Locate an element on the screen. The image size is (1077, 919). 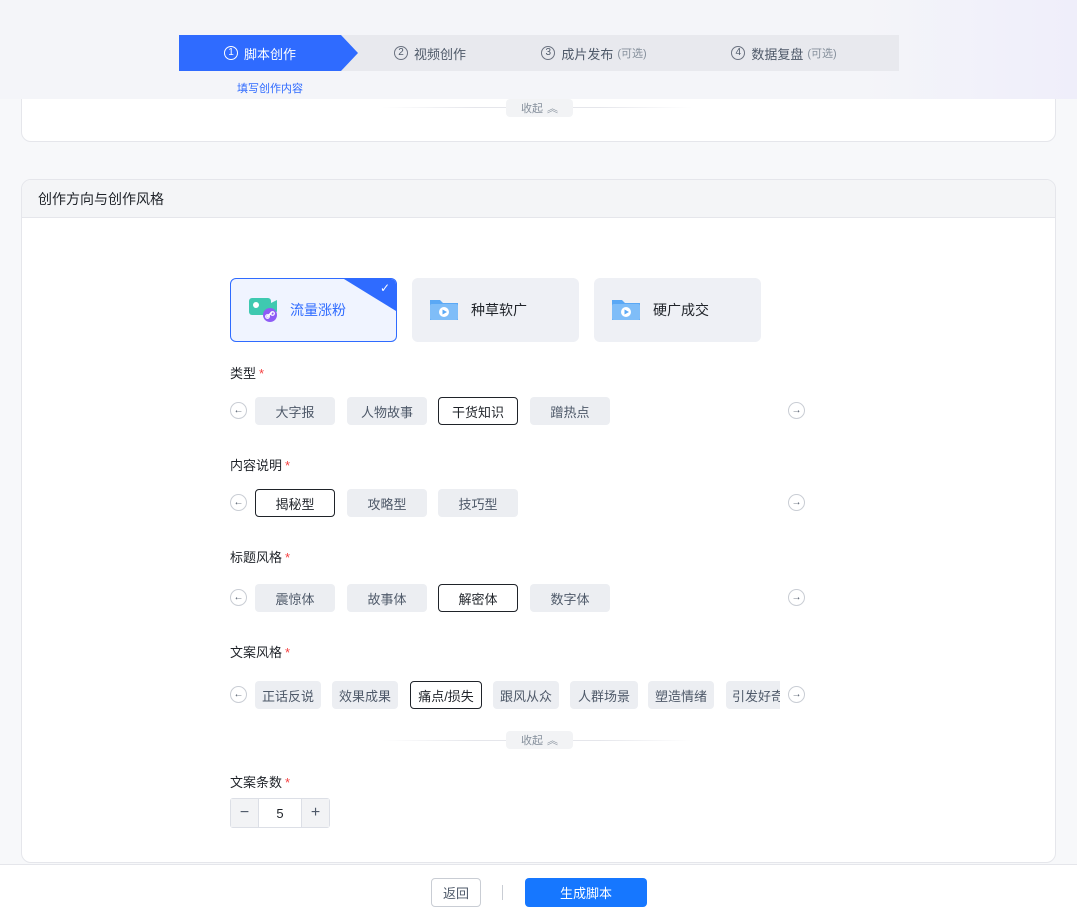
copy-style-label: 文案风格 * is located at coordinates (260, 652).